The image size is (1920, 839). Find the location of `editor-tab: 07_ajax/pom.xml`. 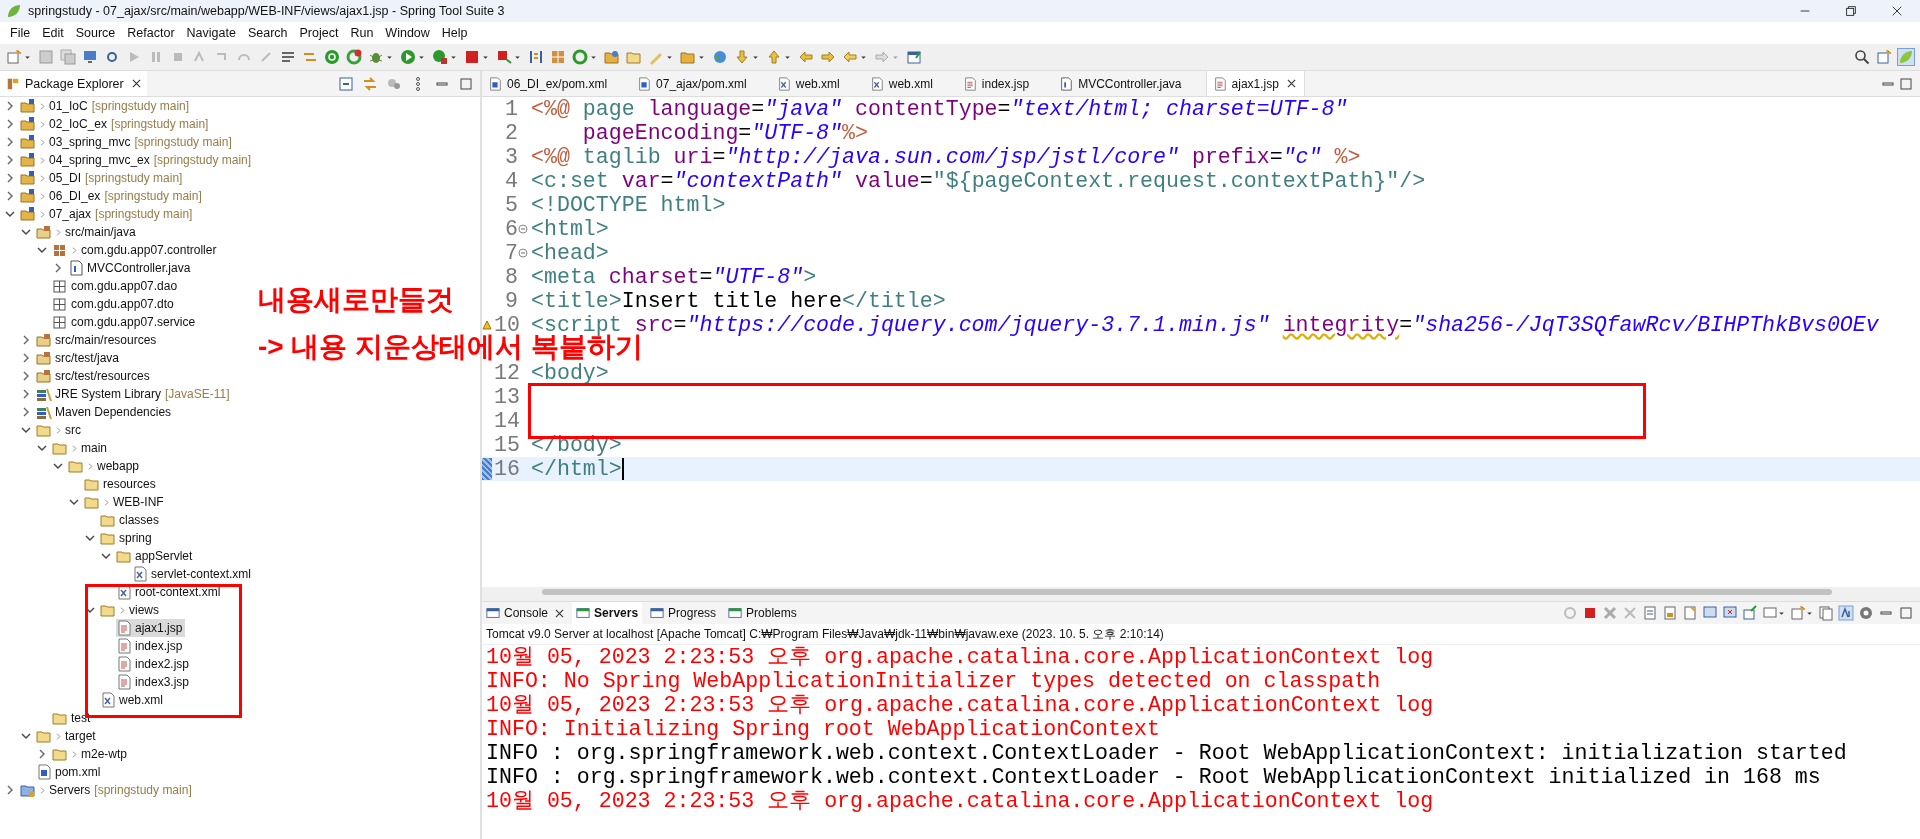

editor-tab: 07_ajax/pom.xml is located at coordinates (700, 83).